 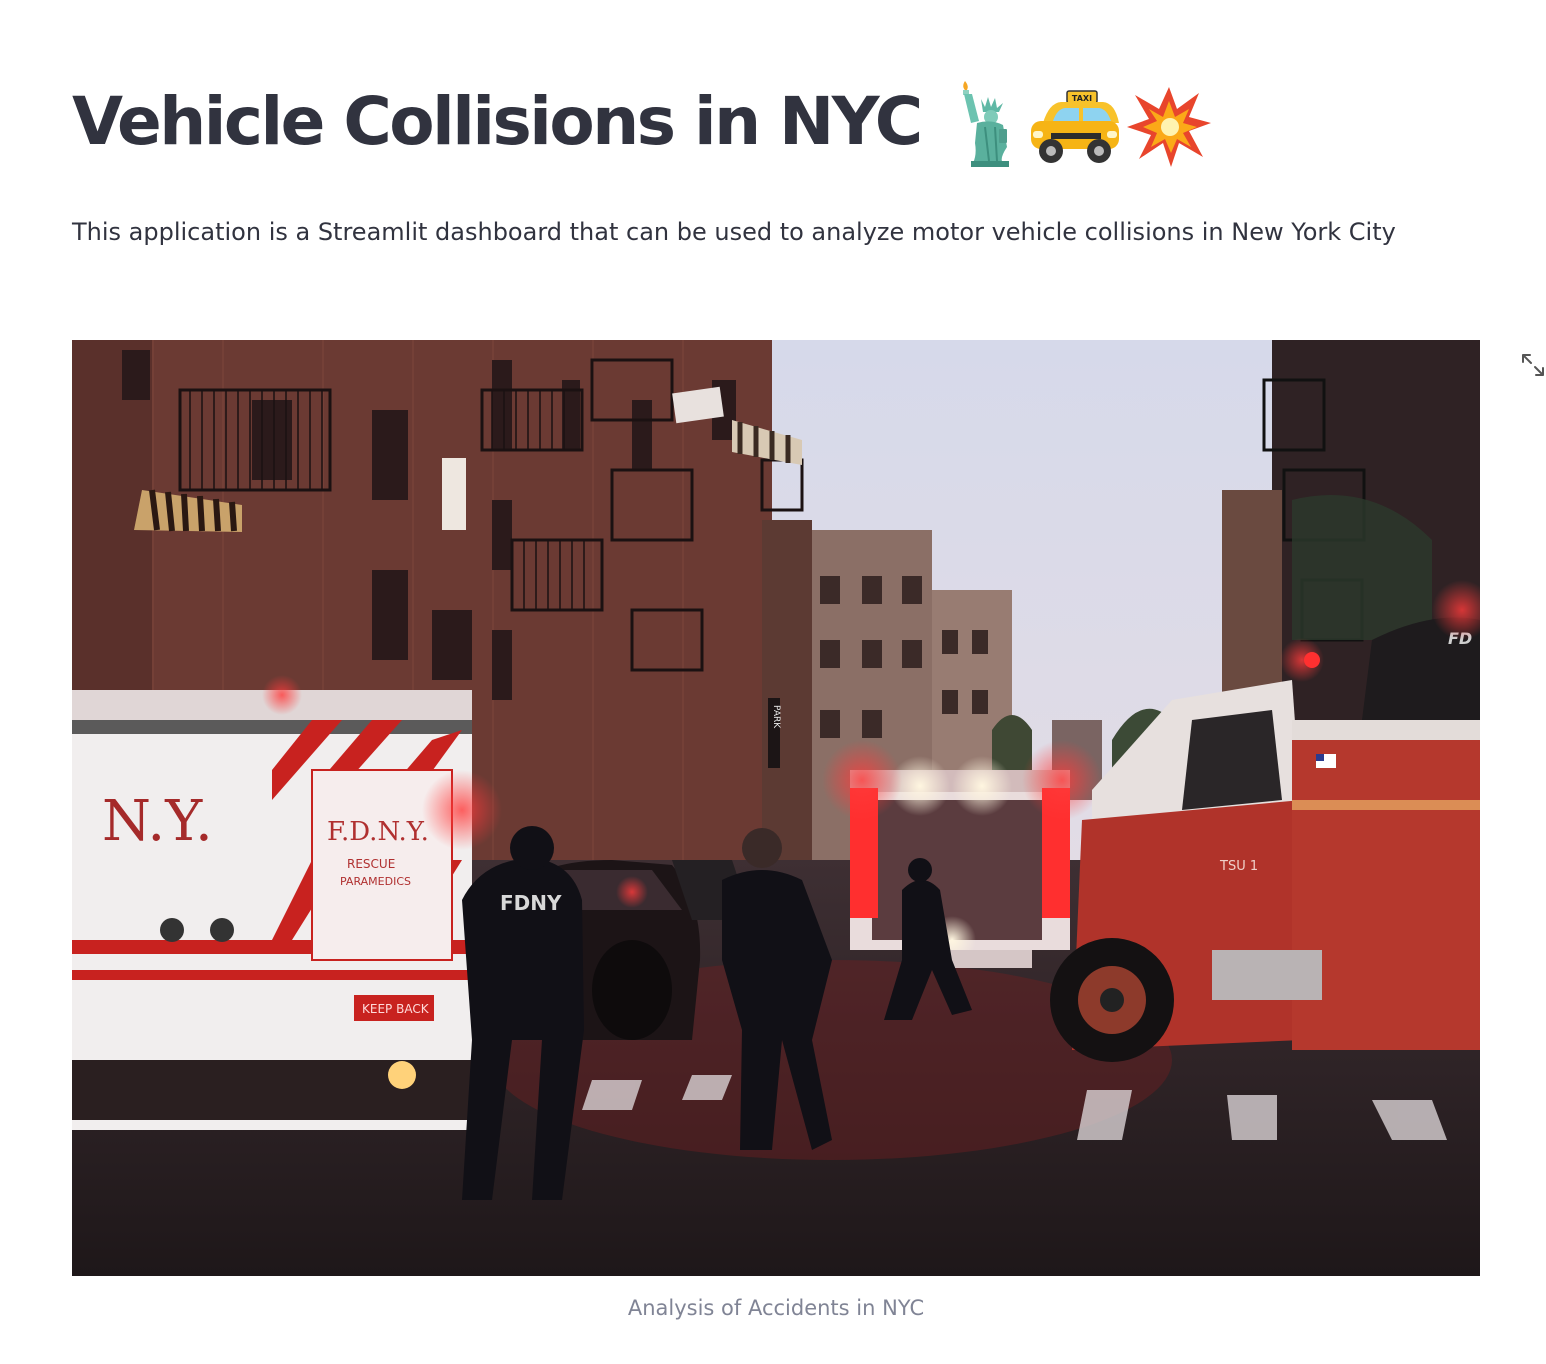 I want to click on svg-text: KEEP BACK, so click(x=396, y=1009).